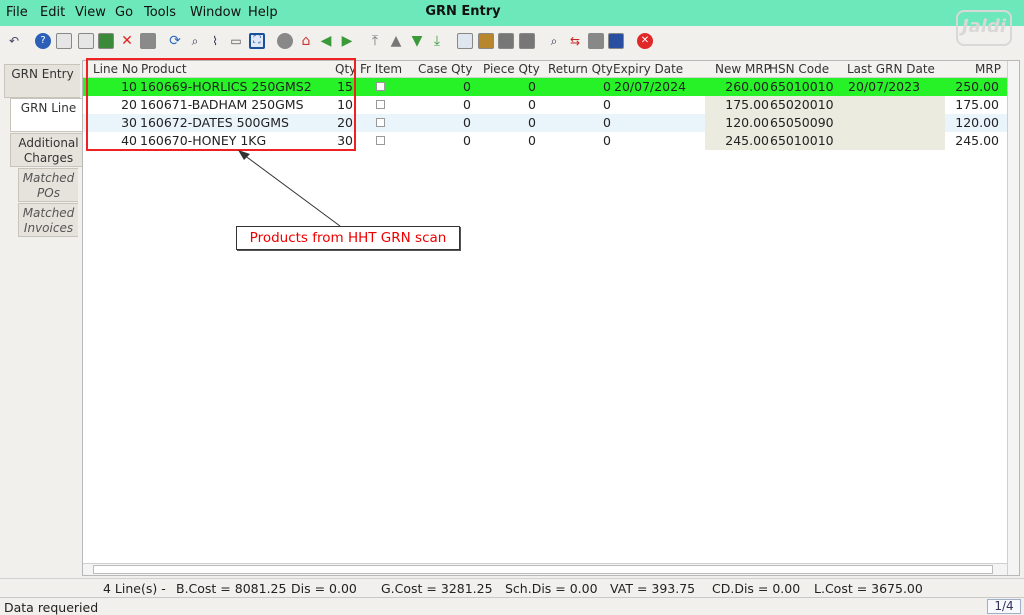 Image resolution: width=1024 pixels, height=615 pixels. I want to click on home-icon: ⌂, so click(306, 41).